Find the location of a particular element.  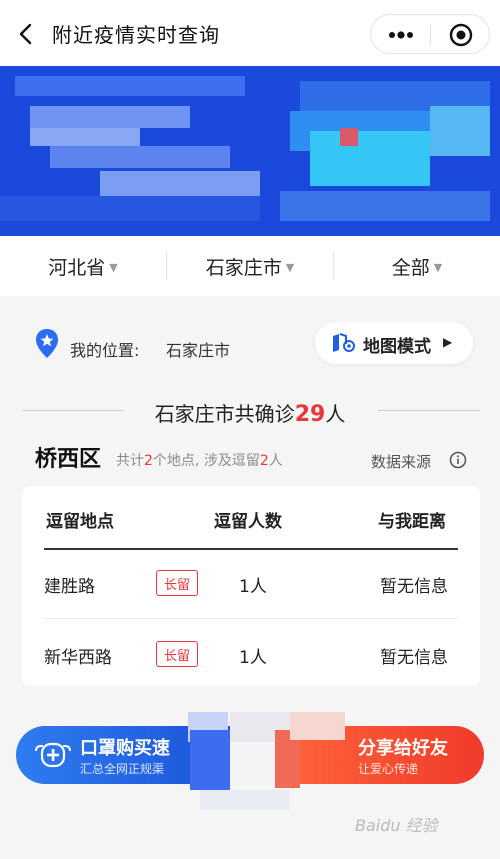

summary-suffix: 人 is located at coordinates (335, 414).